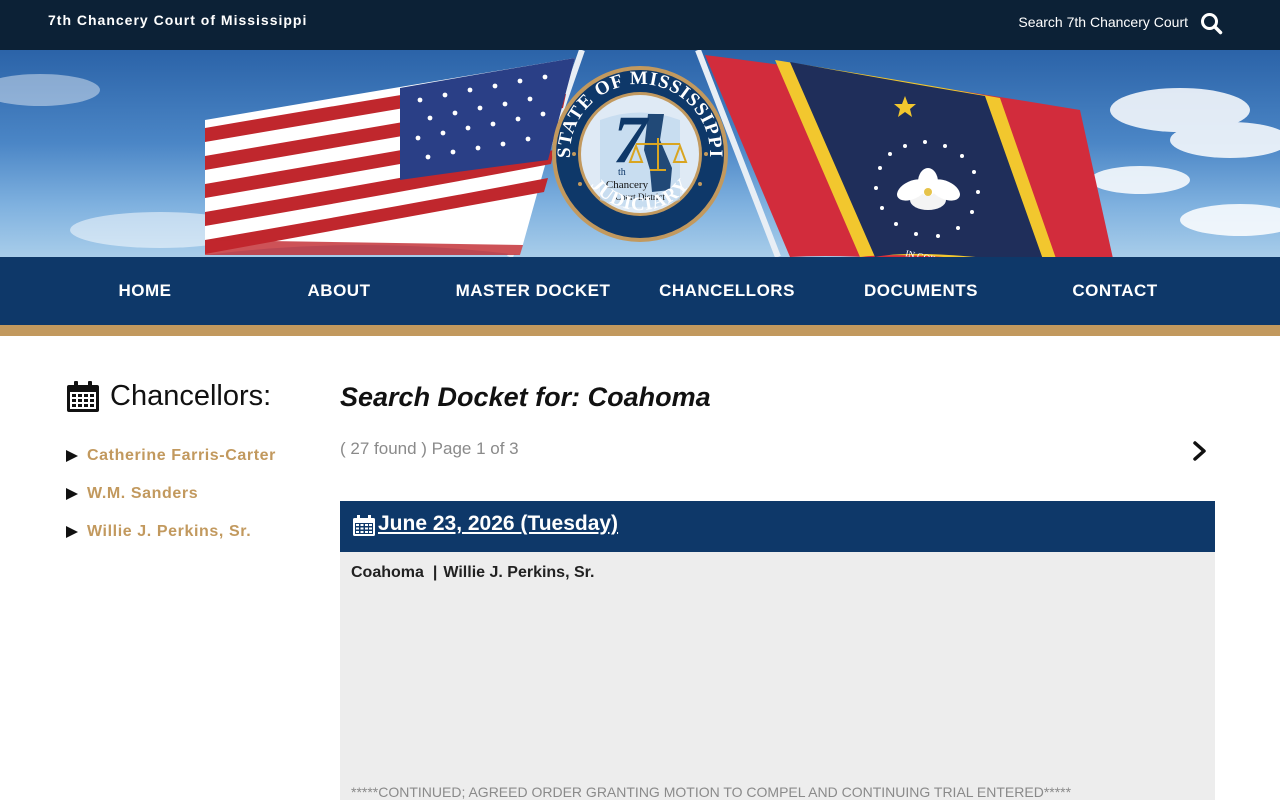  I want to click on docket-chancellor: Willie J. Perkins, Sr., so click(519, 572).